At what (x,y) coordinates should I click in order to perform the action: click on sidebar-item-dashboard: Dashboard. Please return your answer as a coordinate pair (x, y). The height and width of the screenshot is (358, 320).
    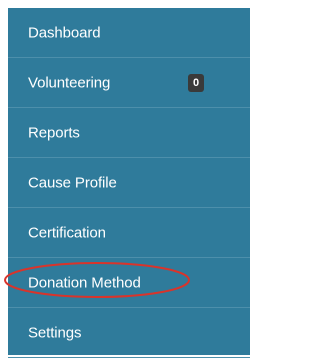
    Looking at the image, I should click on (129, 33).